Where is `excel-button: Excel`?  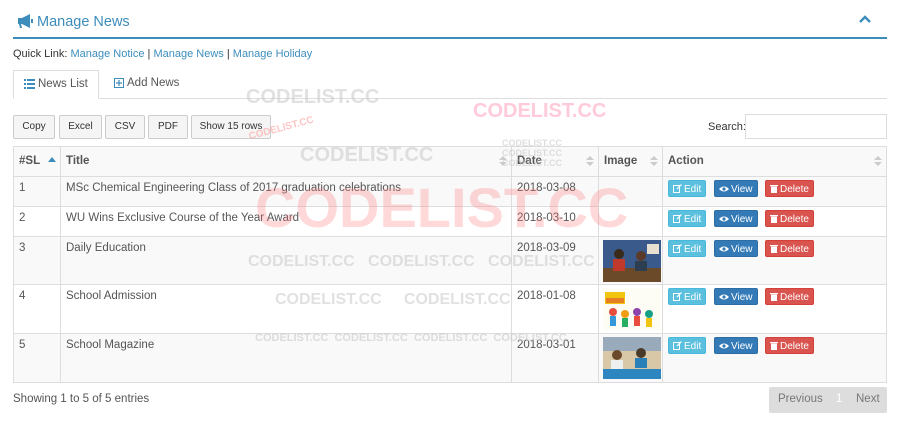
excel-button: Excel is located at coordinates (80, 127).